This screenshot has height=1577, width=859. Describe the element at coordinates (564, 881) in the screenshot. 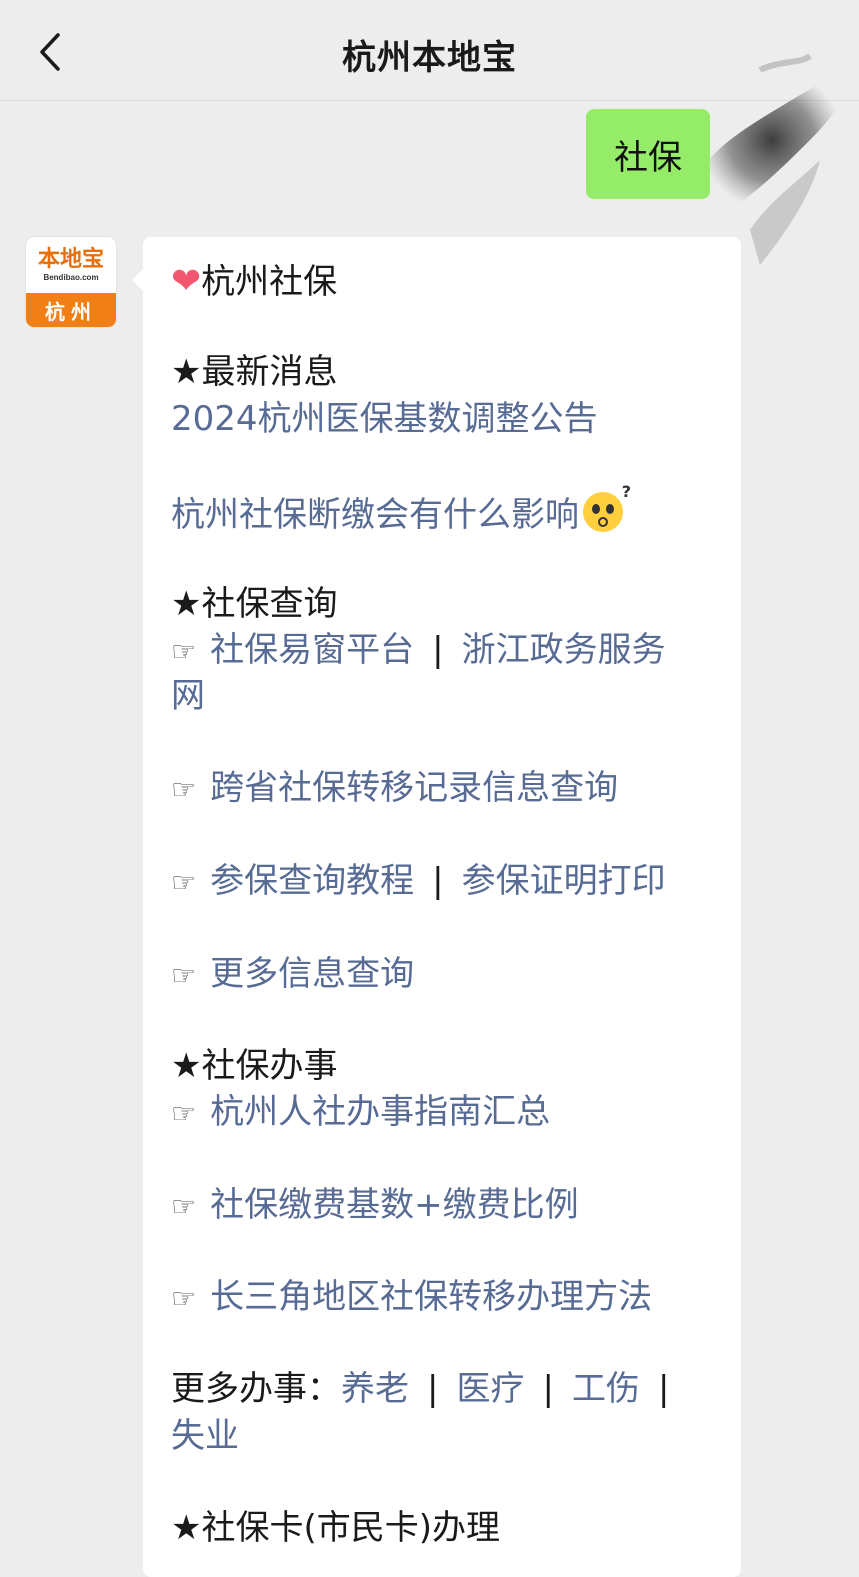

I see `query-link-5: 参保证明打印` at that location.